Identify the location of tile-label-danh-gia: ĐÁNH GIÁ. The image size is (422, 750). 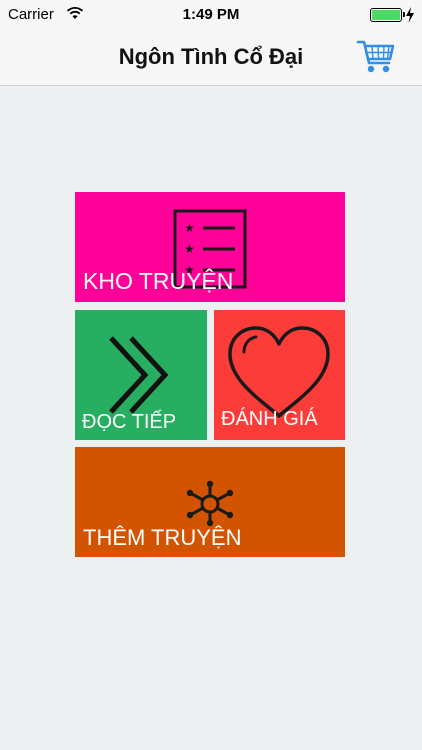
(269, 419).